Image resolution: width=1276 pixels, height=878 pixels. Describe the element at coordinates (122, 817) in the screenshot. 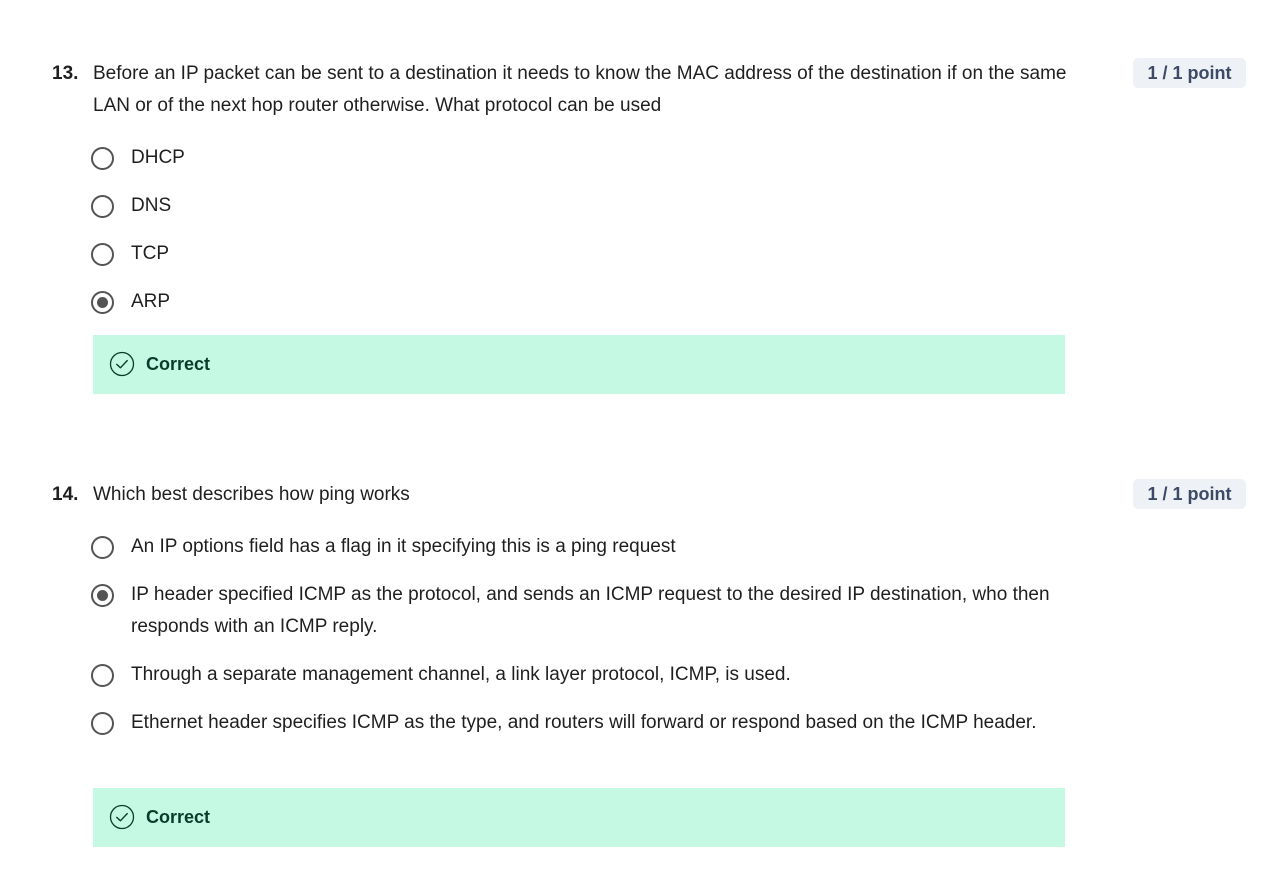

I see `check-circle-icon` at that location.